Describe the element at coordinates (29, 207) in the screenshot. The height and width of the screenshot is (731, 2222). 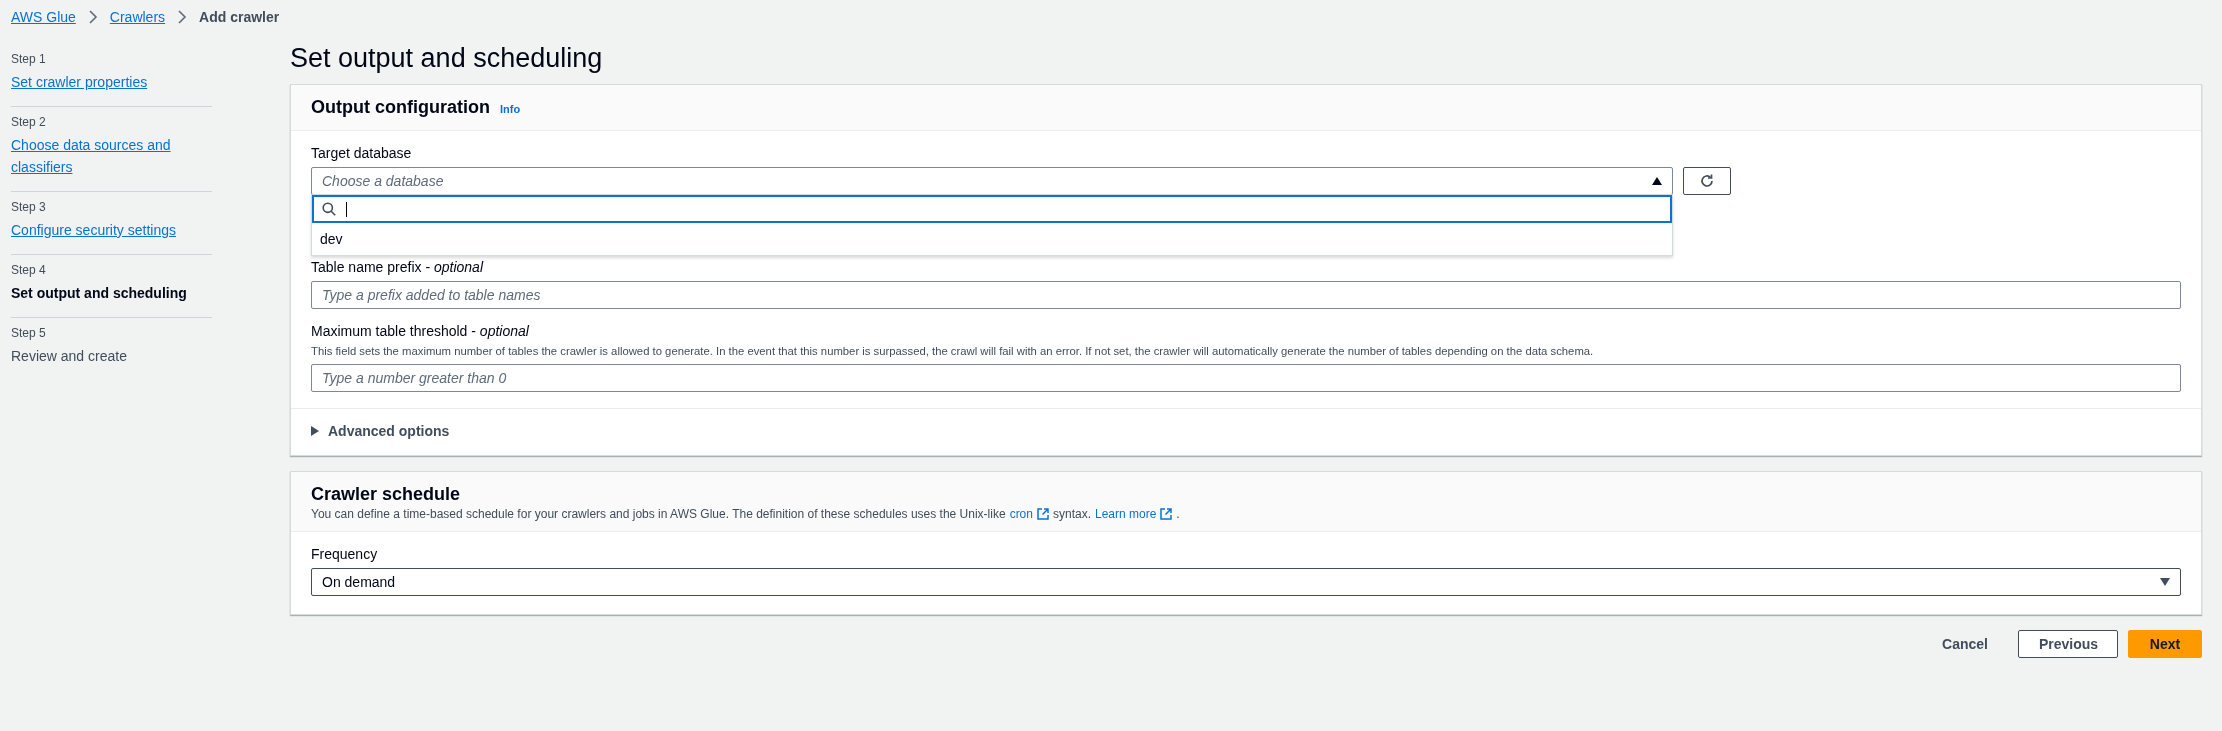
I see `step-number: Step 3` at that location.